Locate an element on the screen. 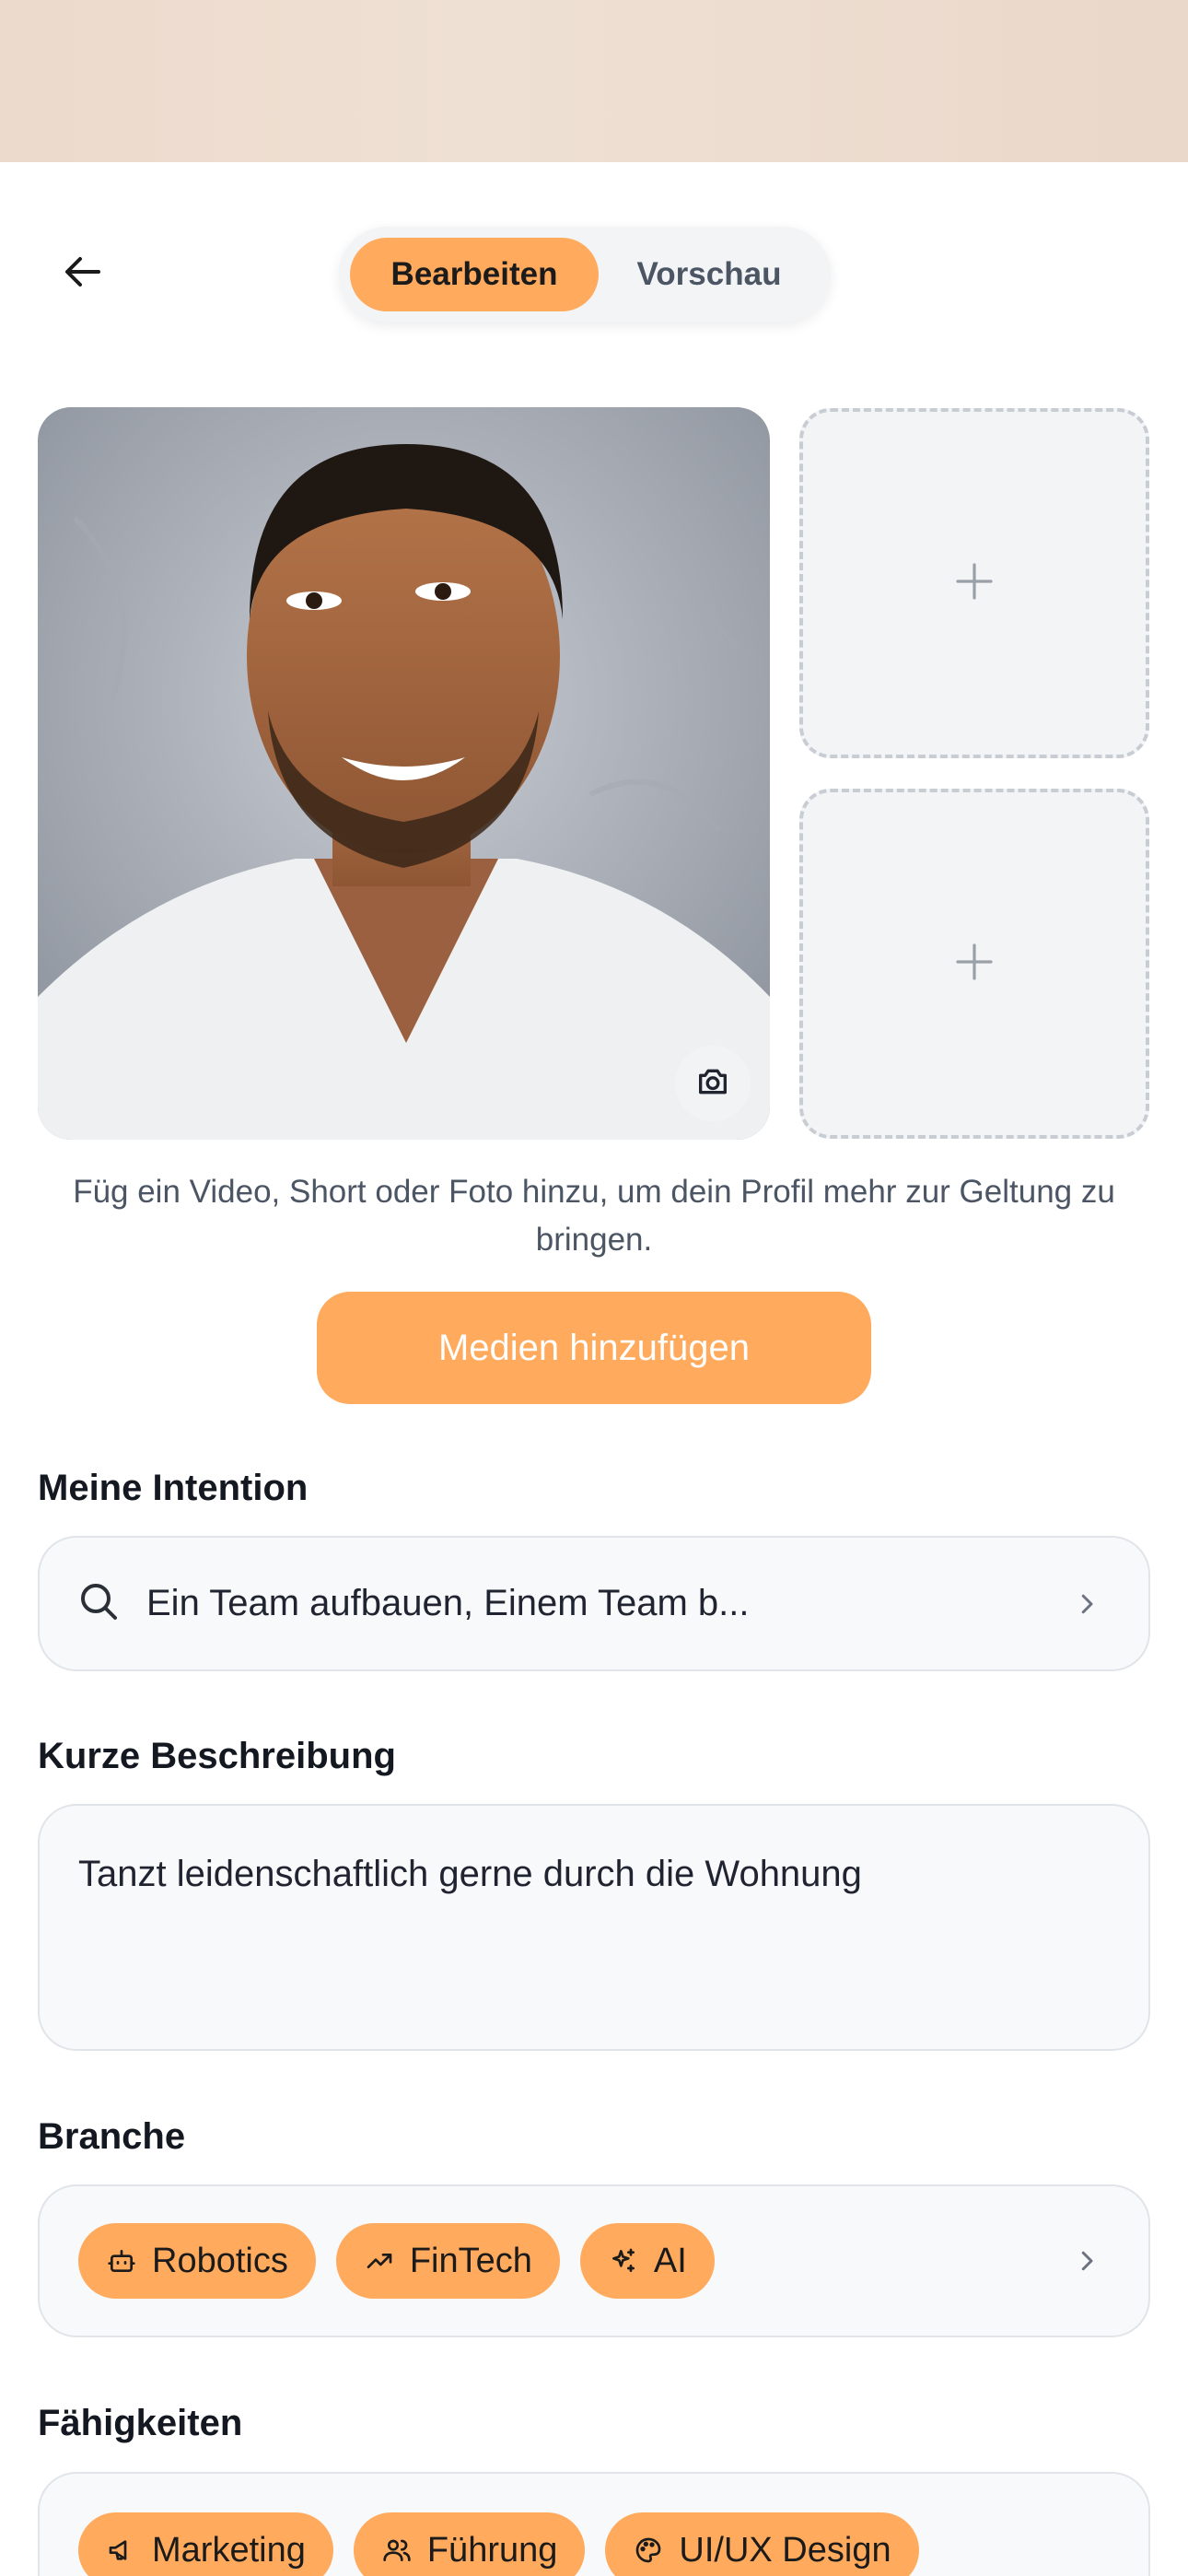 This screenshot has height=2576, width=1188. chip-uiux-design: UI/UX Design is located at coordinates (762, 2544).